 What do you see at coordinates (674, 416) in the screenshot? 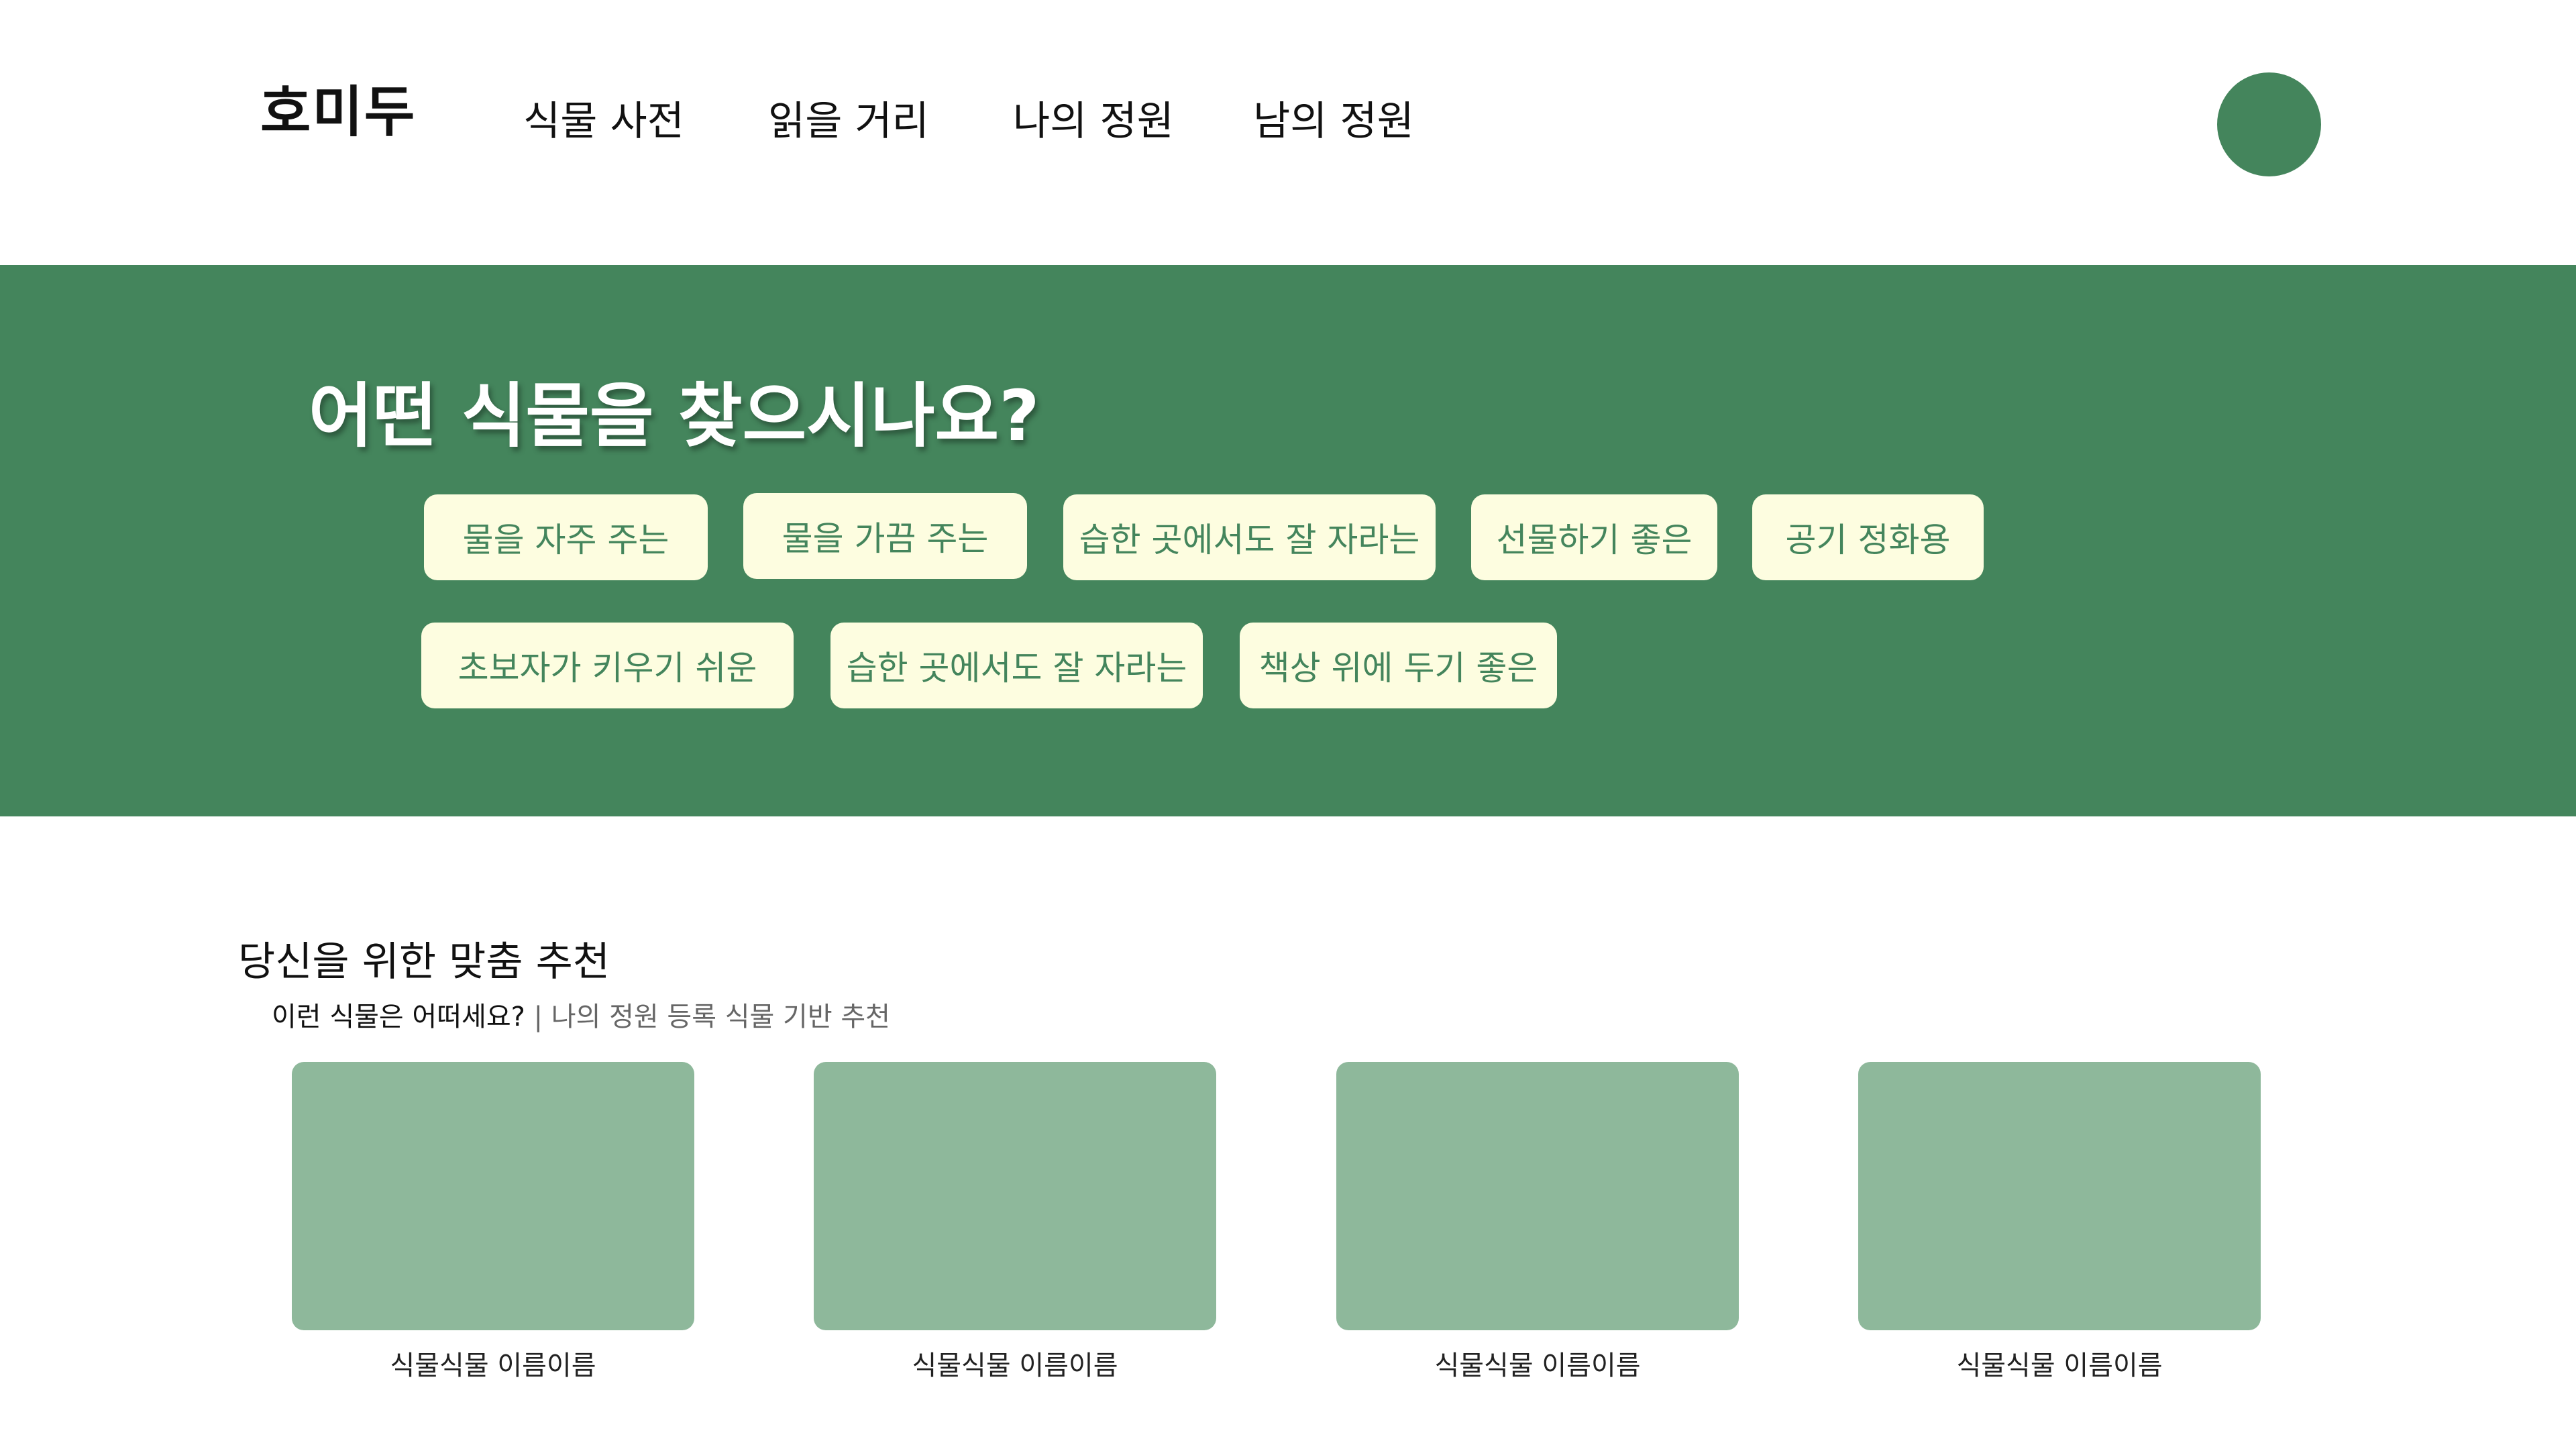
I see `hero-title: 어떤 식물을 찾으시나요?` at bounding box center [674, 416].